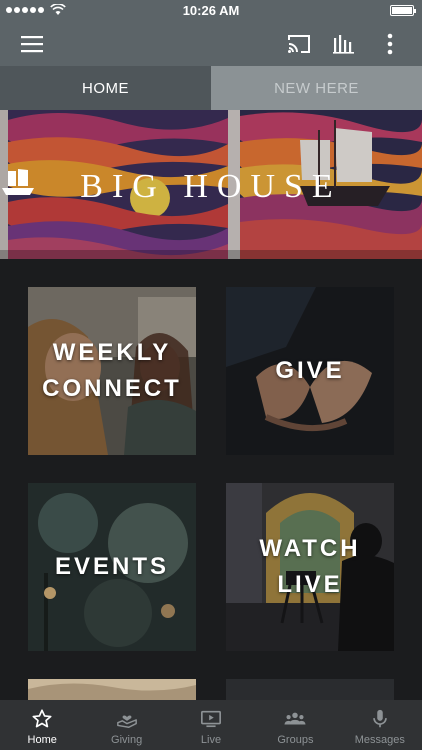  I want to click on tile-partial-left, so click(112, 689).